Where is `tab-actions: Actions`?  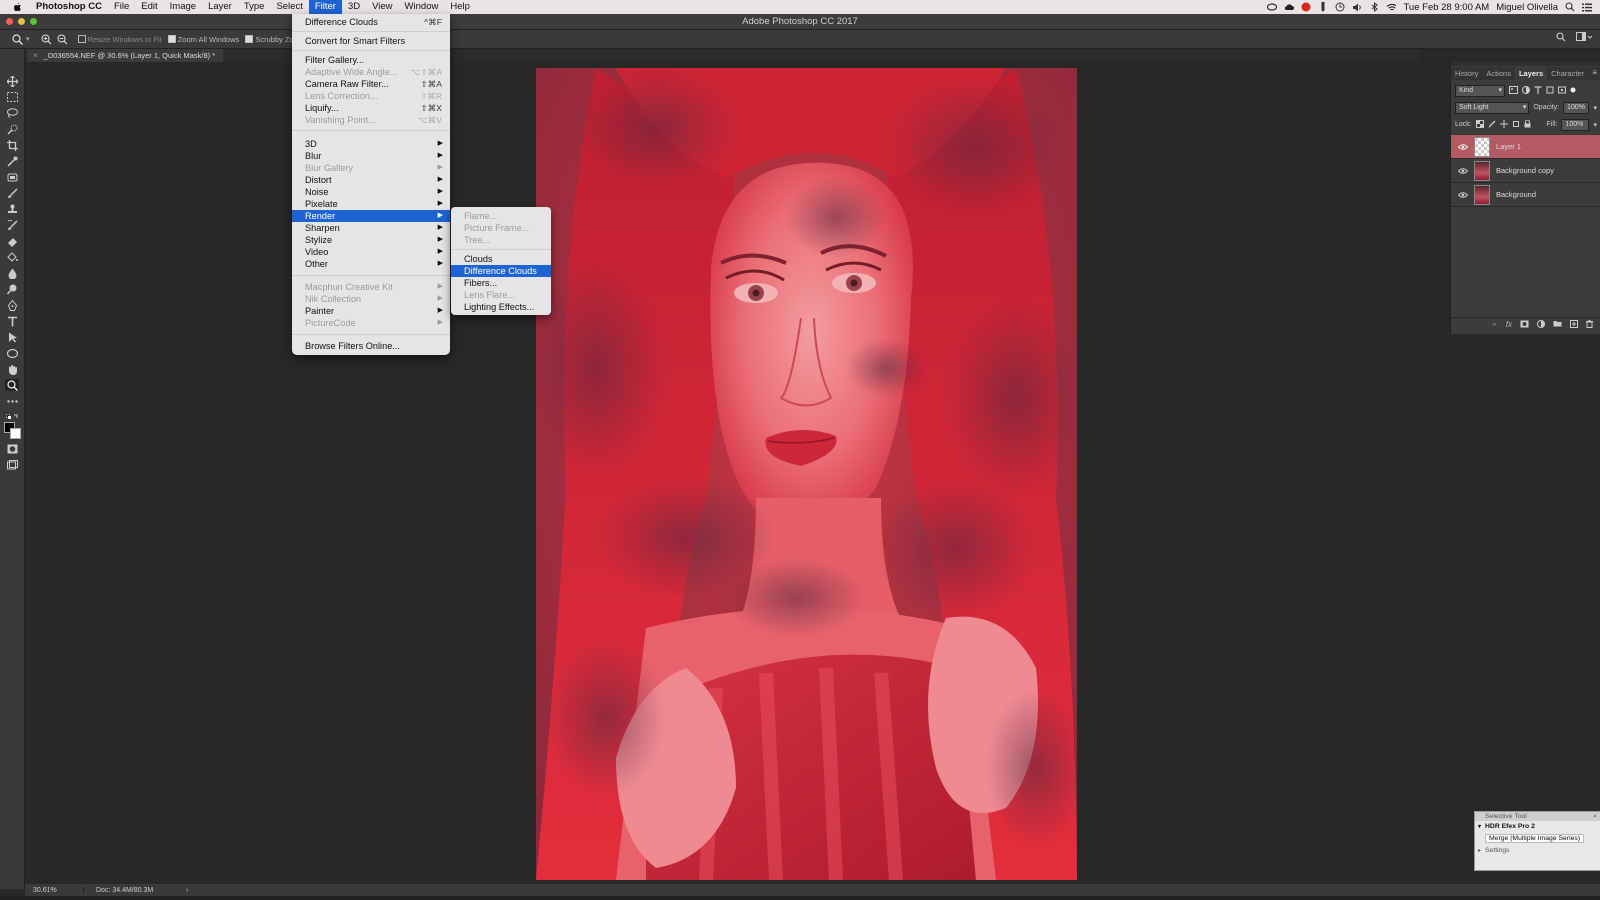
tab-actions: Actions is located at coordinates (1498, 73).